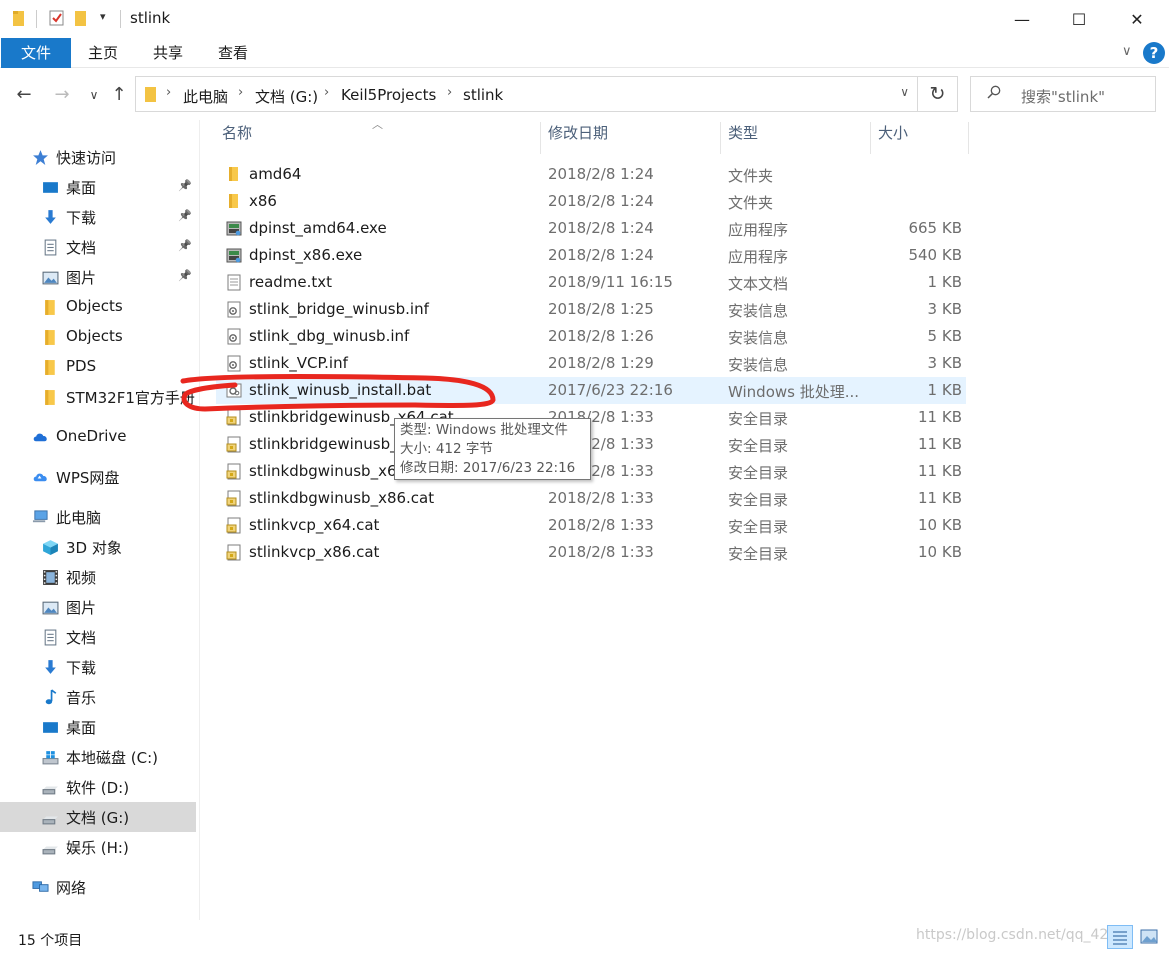 The image size is (1169, 955). What do you see at coordinates (1154, 53) in the screenshot?
I see `help-icon: ?` at bounding box center [1154, 53].